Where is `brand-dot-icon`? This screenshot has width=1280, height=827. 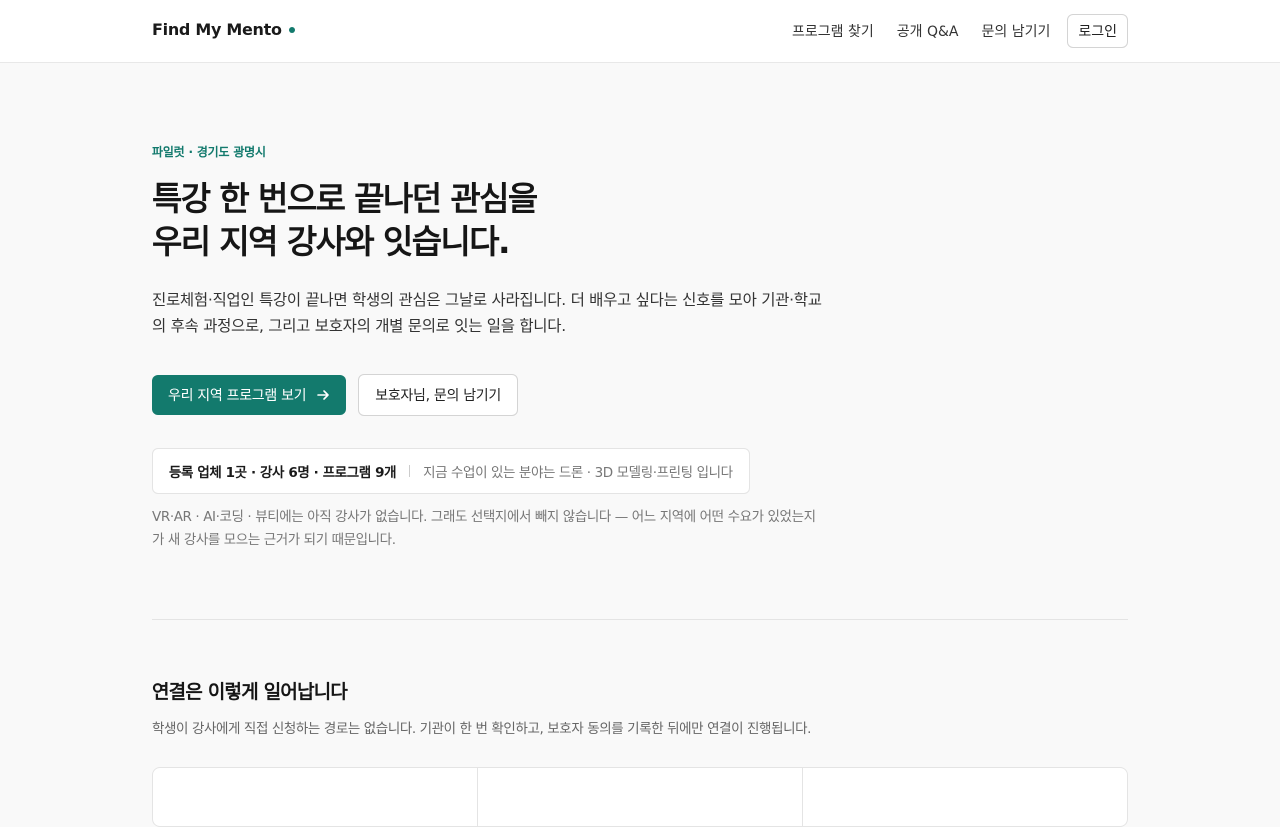
brand-dot-icon is located at coordinates (291, 29).